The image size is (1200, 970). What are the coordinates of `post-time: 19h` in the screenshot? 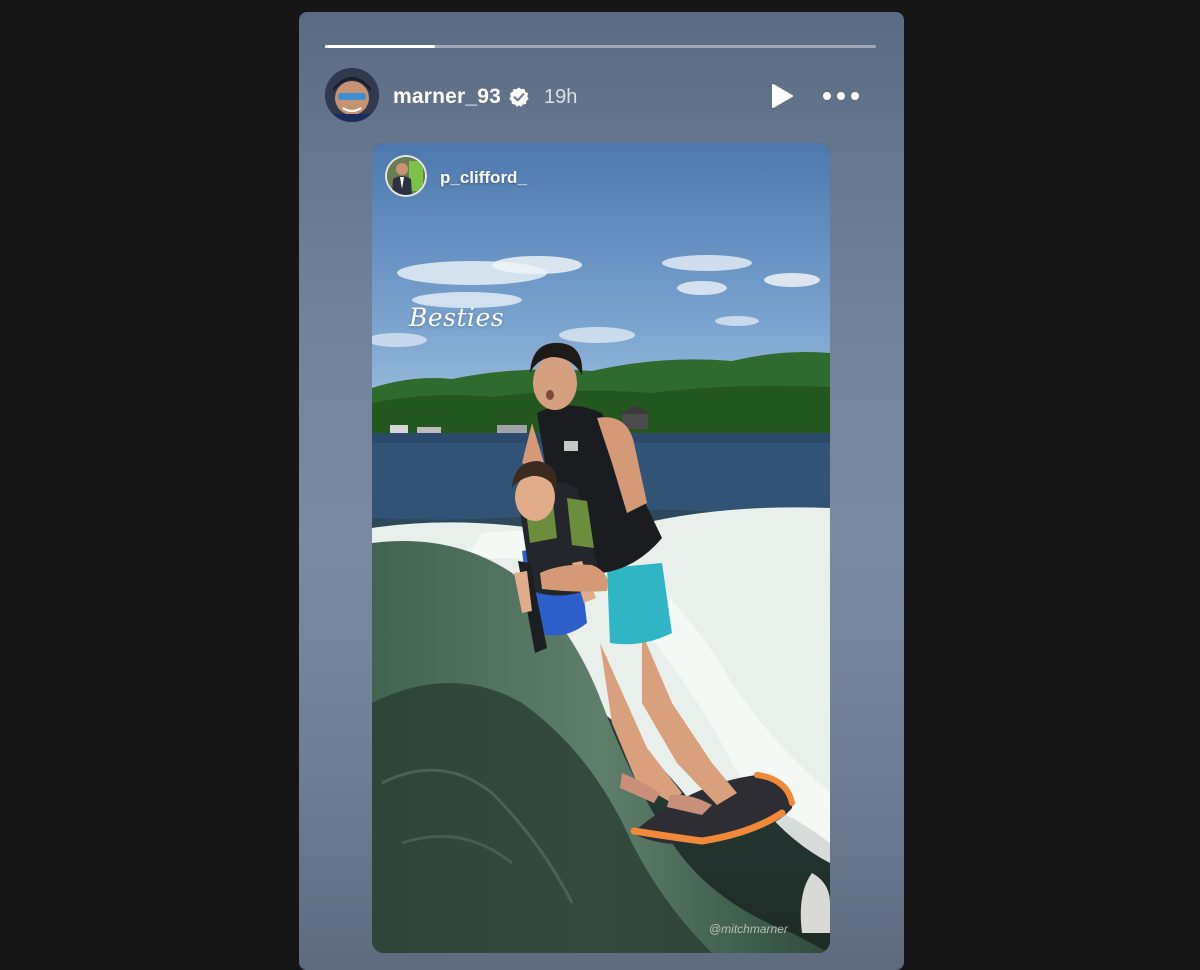 It's located at (561, 97).